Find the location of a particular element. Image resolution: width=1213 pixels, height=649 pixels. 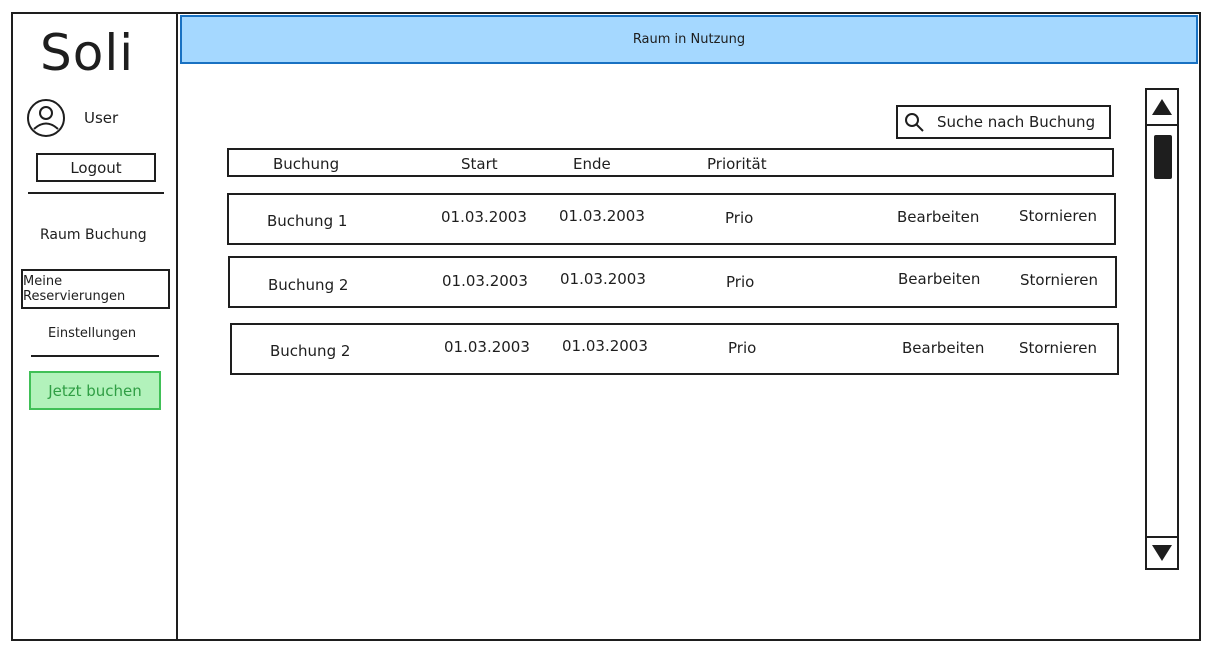

triangle-up-icon is located at coordinates (1162, 107).